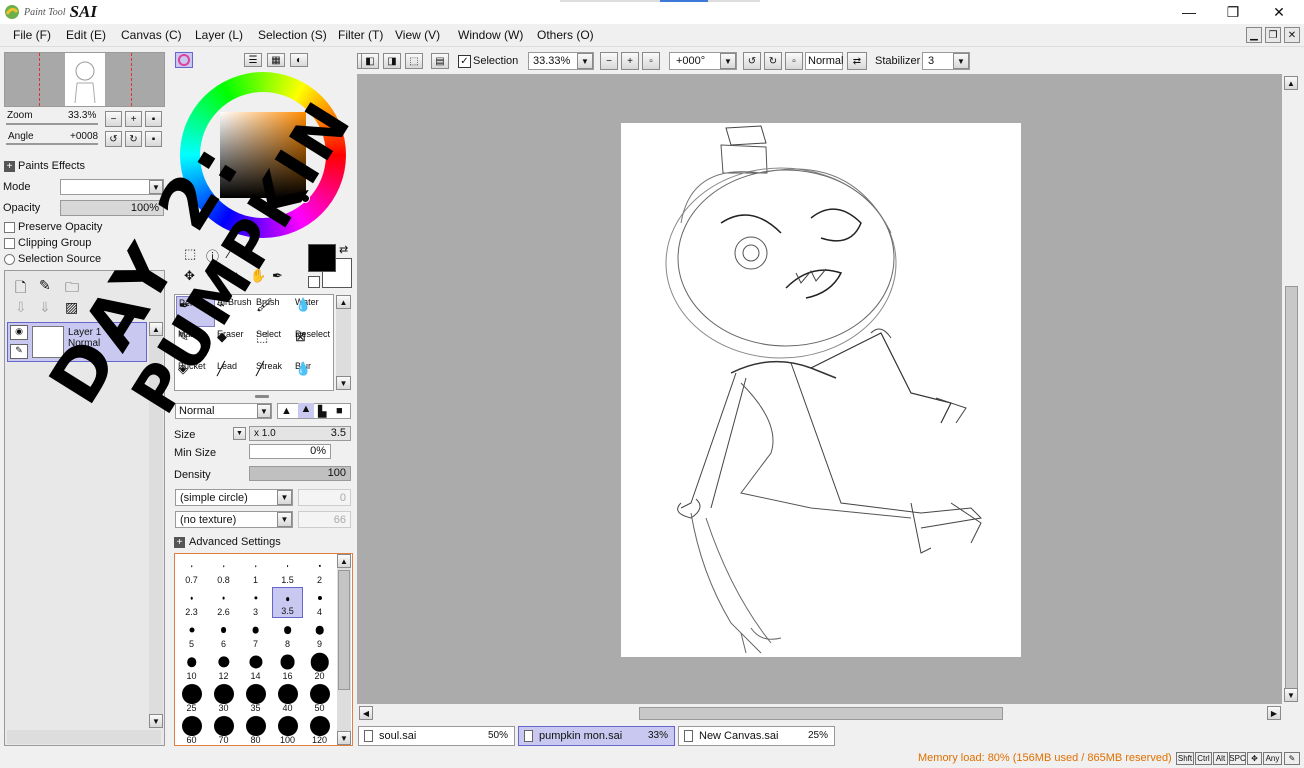 This screenshot has height=768, width=1304. What do you see at coordinates (9, 166) in the screenshot?
I see `expand-effects-icon: +` at bounding box center [9, 166].